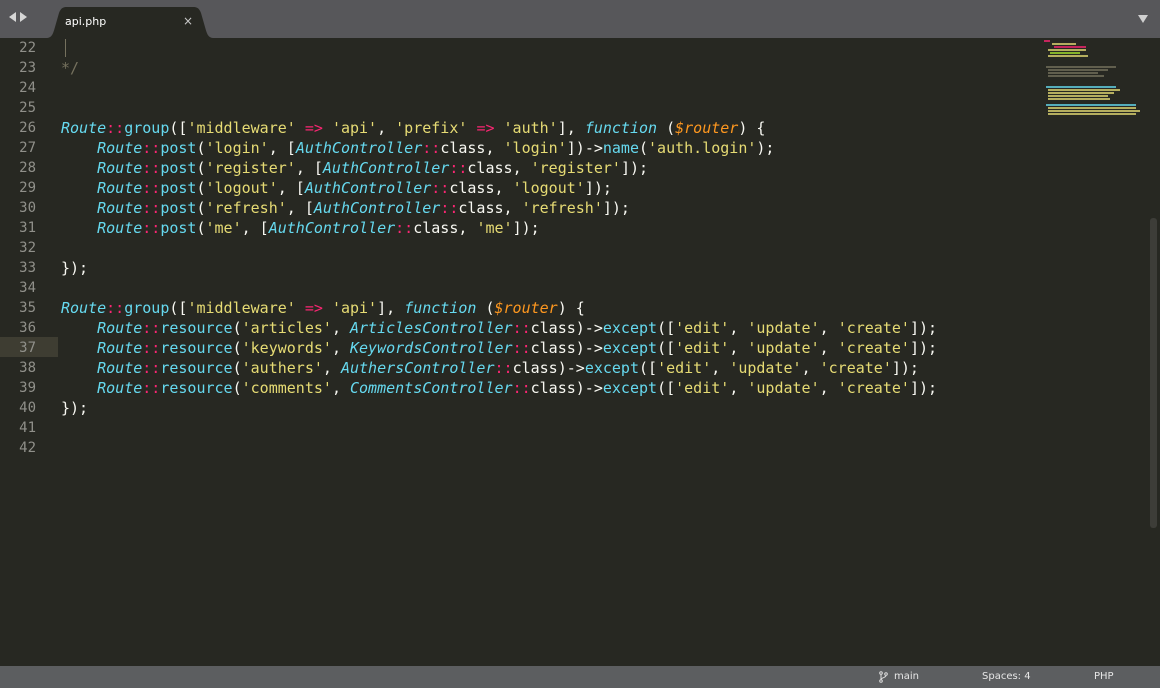 The height and width of the screenshot is (688, 1160). Describe the element at coordinates (593, 148) in the screenshot. I see `code-token: ->` at that location.